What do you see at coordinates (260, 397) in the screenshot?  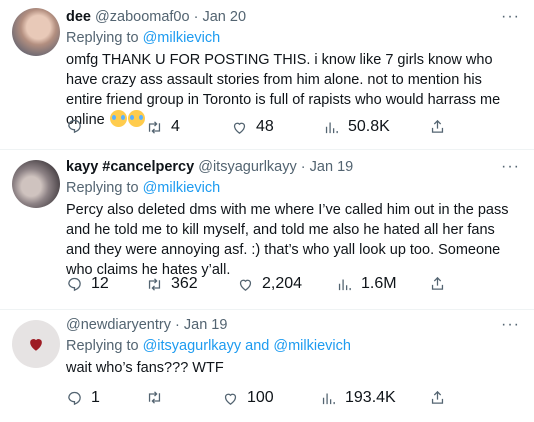 I see `like-count: 100` at bounding box center [260, 397].